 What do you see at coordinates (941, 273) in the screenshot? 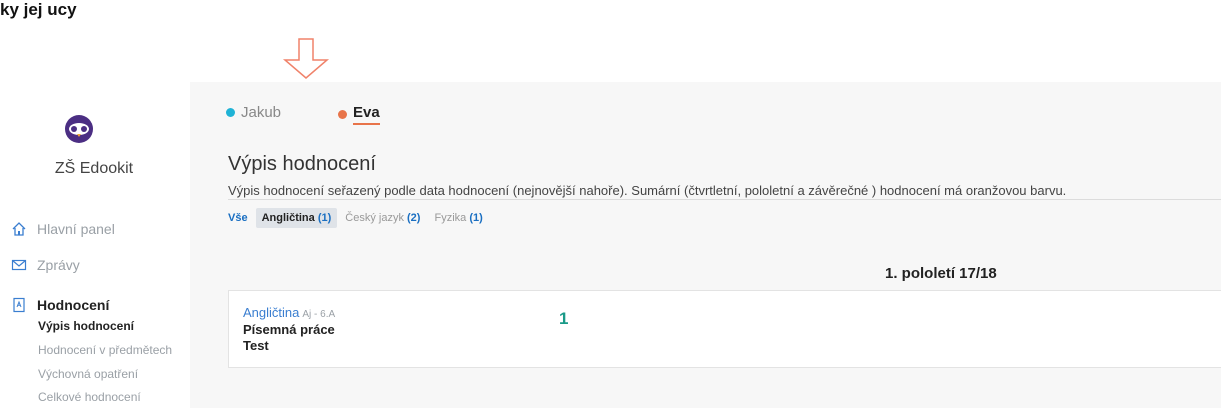
I see `period-heading: 1. pololetí 17/18` at bounding box center [941, 273].